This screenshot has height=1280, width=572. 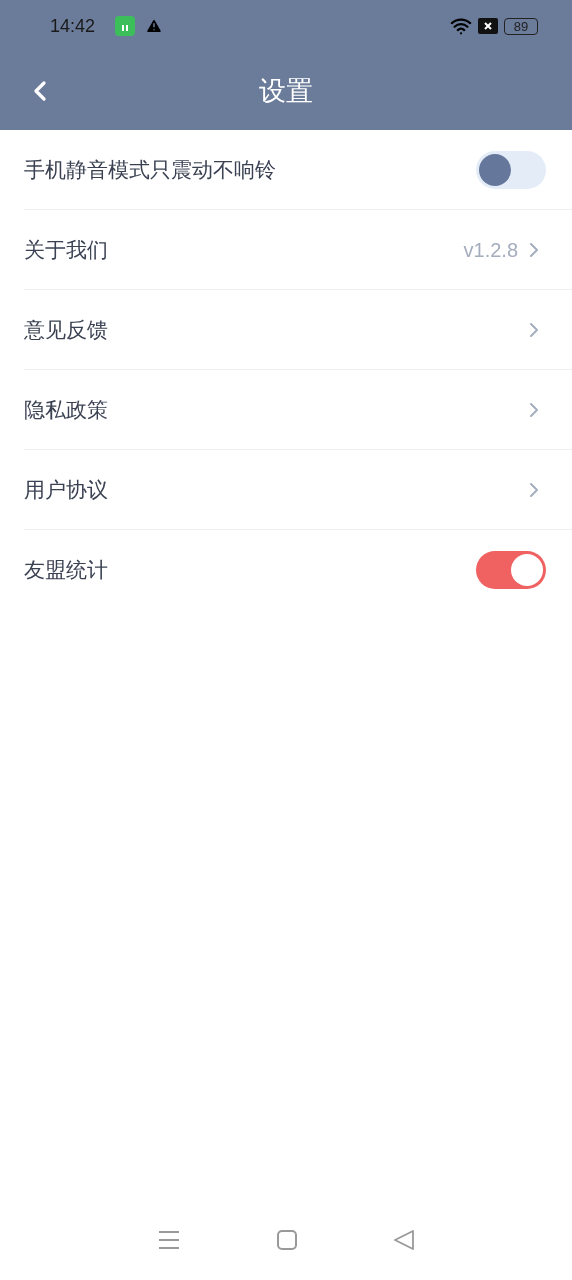 I want to click on warning-icon, so click(x=154, y=26).